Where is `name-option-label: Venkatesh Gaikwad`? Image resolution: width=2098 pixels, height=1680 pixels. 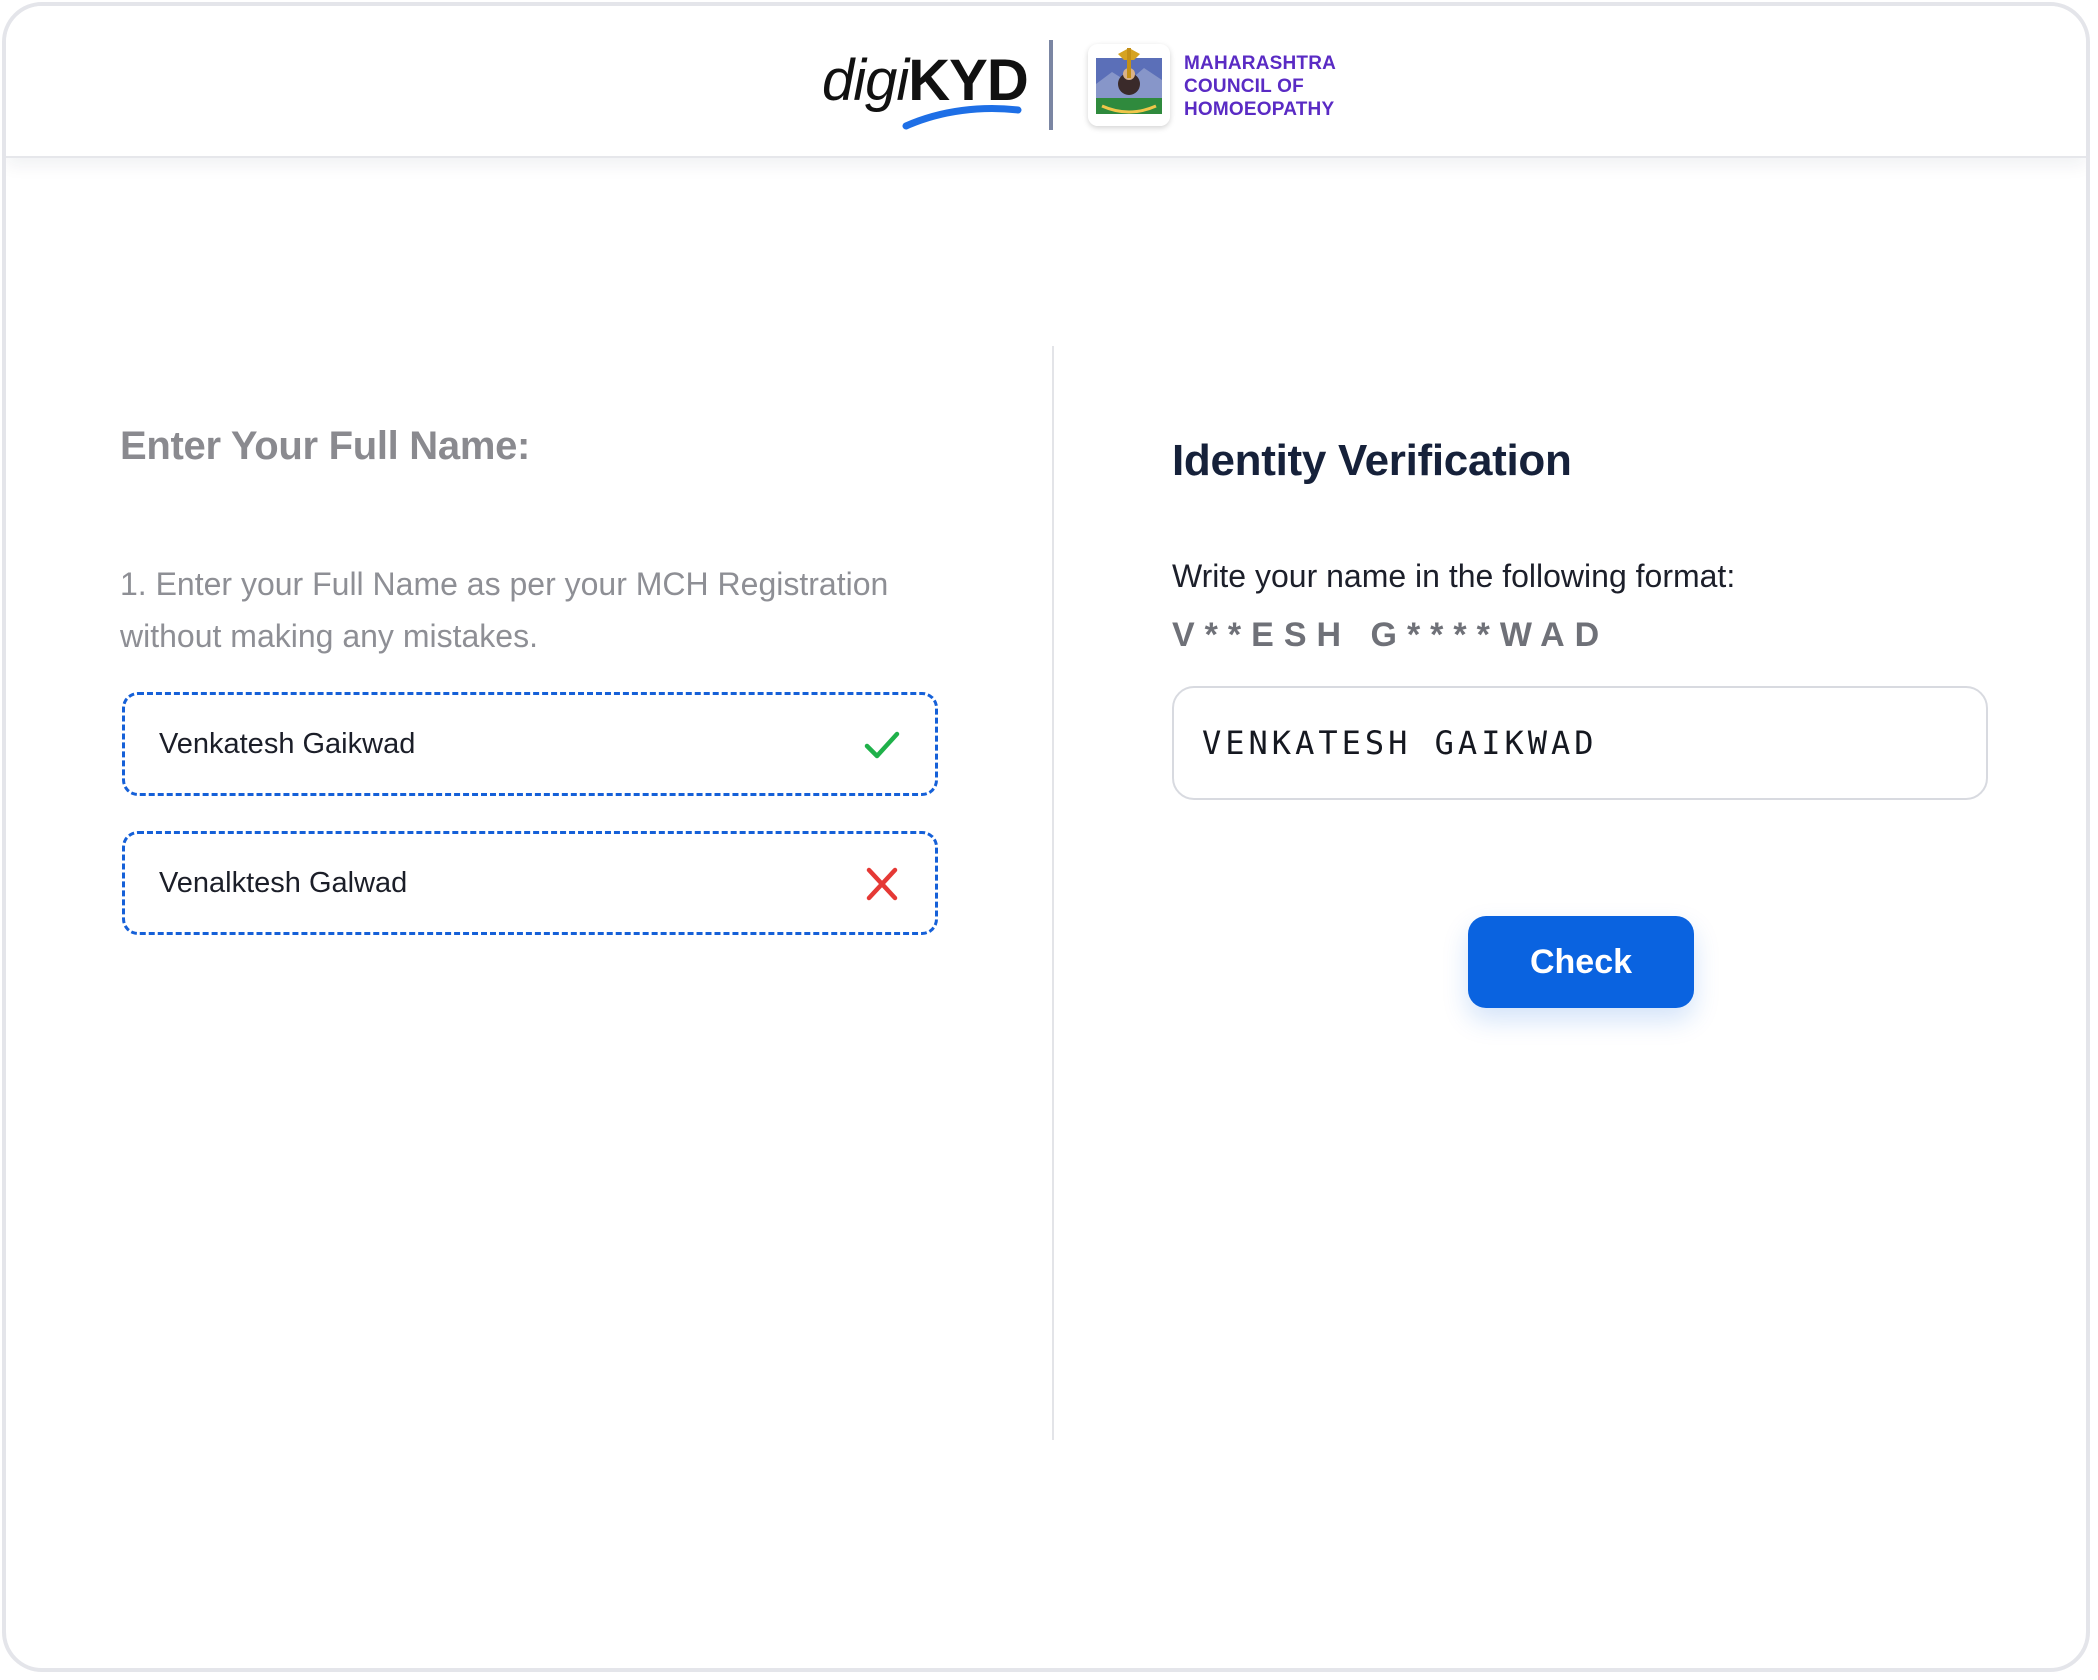
name-option-label: Venkatesh Gaikwad is located at coordinates (287, 744).